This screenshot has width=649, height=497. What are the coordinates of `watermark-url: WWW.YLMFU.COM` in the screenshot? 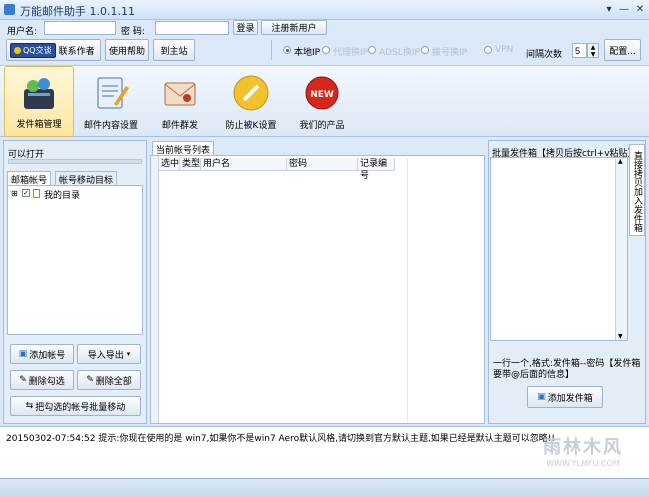 It's located at (583, 463).